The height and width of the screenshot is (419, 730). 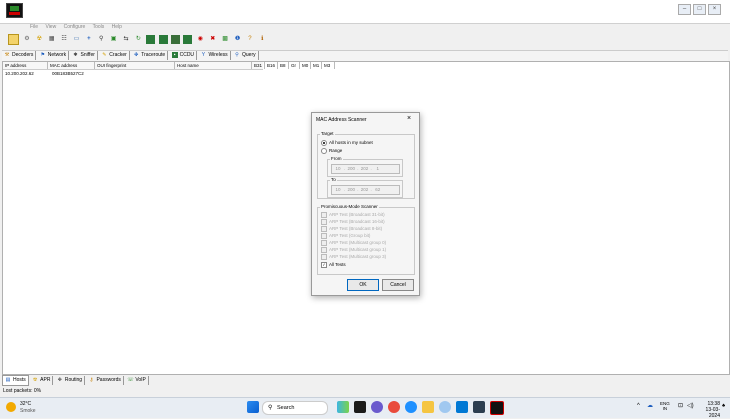 What do you see at coordinates (723, 406) in the screenshot?
I see `notification-bell-icon: ♠` at bounding box center [723, 406].